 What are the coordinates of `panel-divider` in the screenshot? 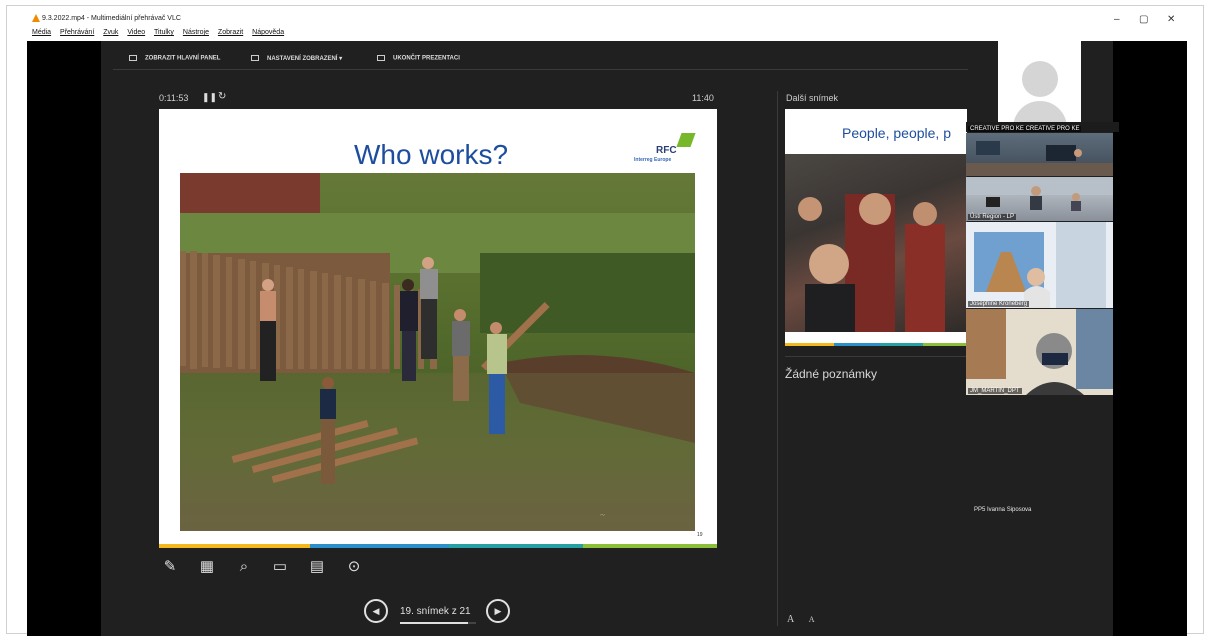 It's located at (777, 358).